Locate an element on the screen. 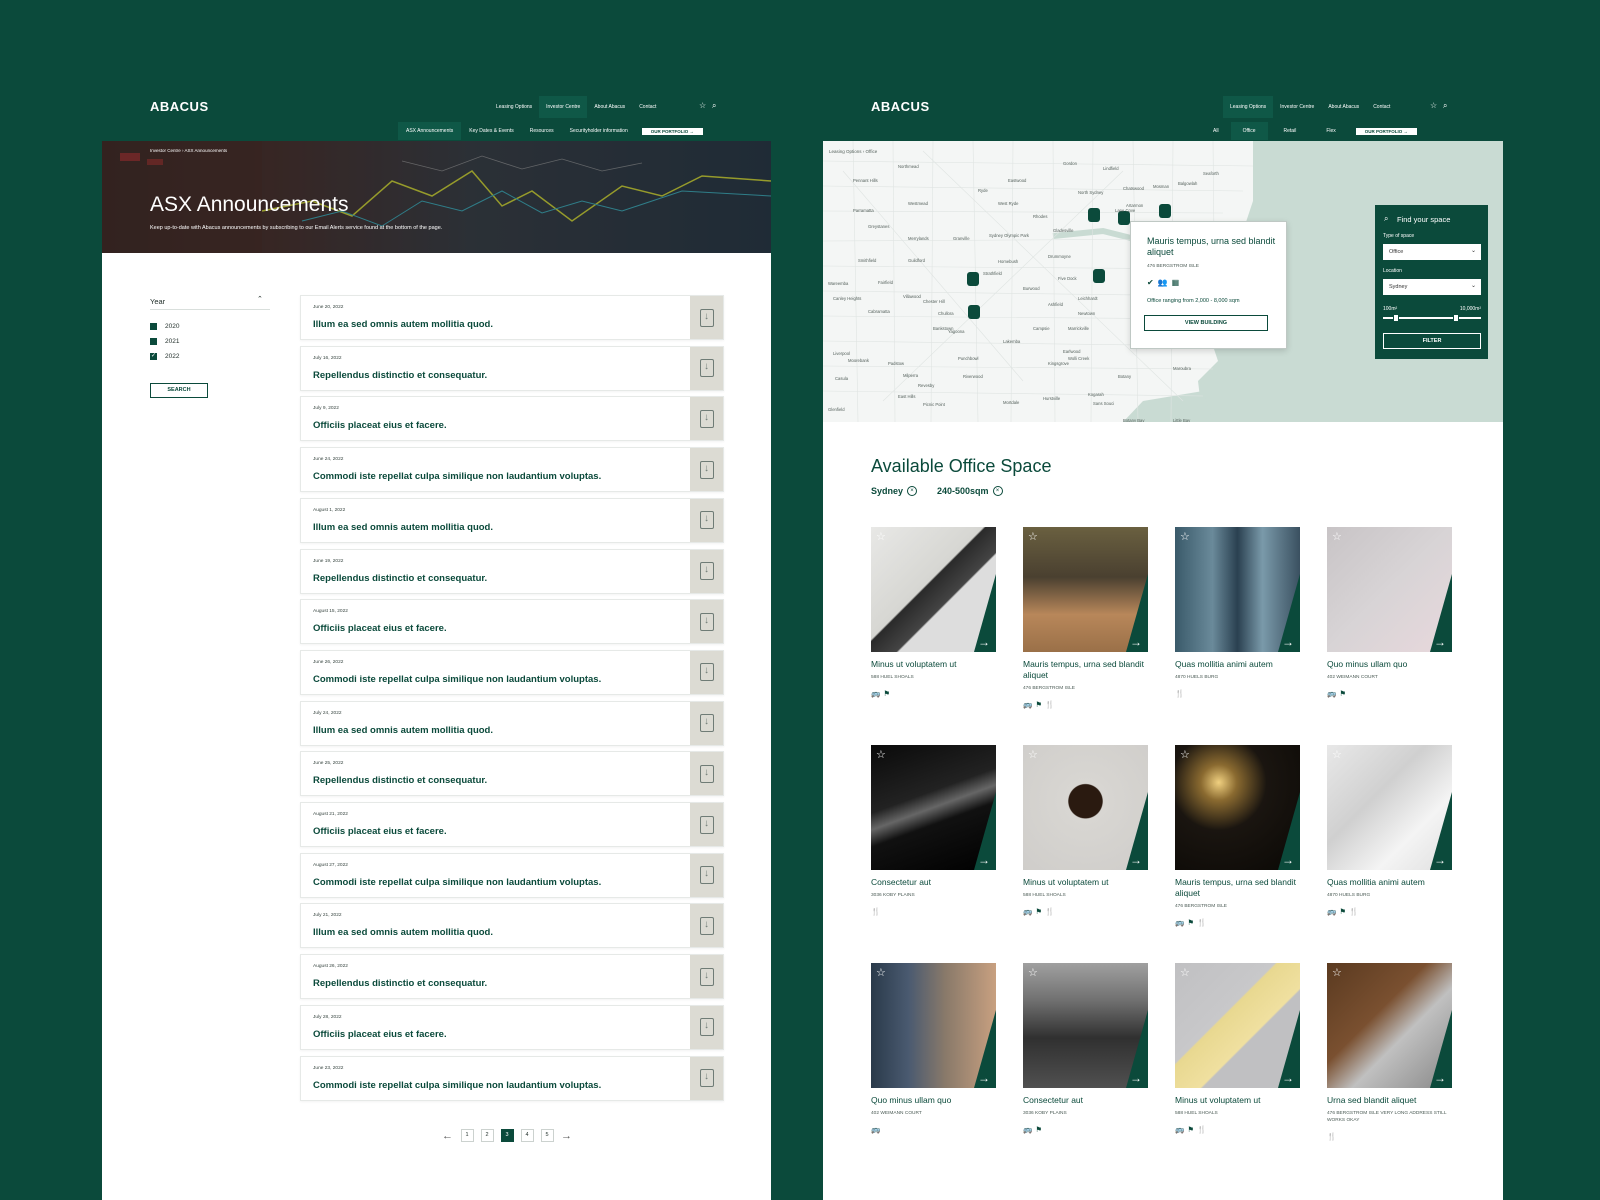 The image size is (1600, 1200). year-checkbox-2022: ✓ 2022 is located at coordinates (164, 356).